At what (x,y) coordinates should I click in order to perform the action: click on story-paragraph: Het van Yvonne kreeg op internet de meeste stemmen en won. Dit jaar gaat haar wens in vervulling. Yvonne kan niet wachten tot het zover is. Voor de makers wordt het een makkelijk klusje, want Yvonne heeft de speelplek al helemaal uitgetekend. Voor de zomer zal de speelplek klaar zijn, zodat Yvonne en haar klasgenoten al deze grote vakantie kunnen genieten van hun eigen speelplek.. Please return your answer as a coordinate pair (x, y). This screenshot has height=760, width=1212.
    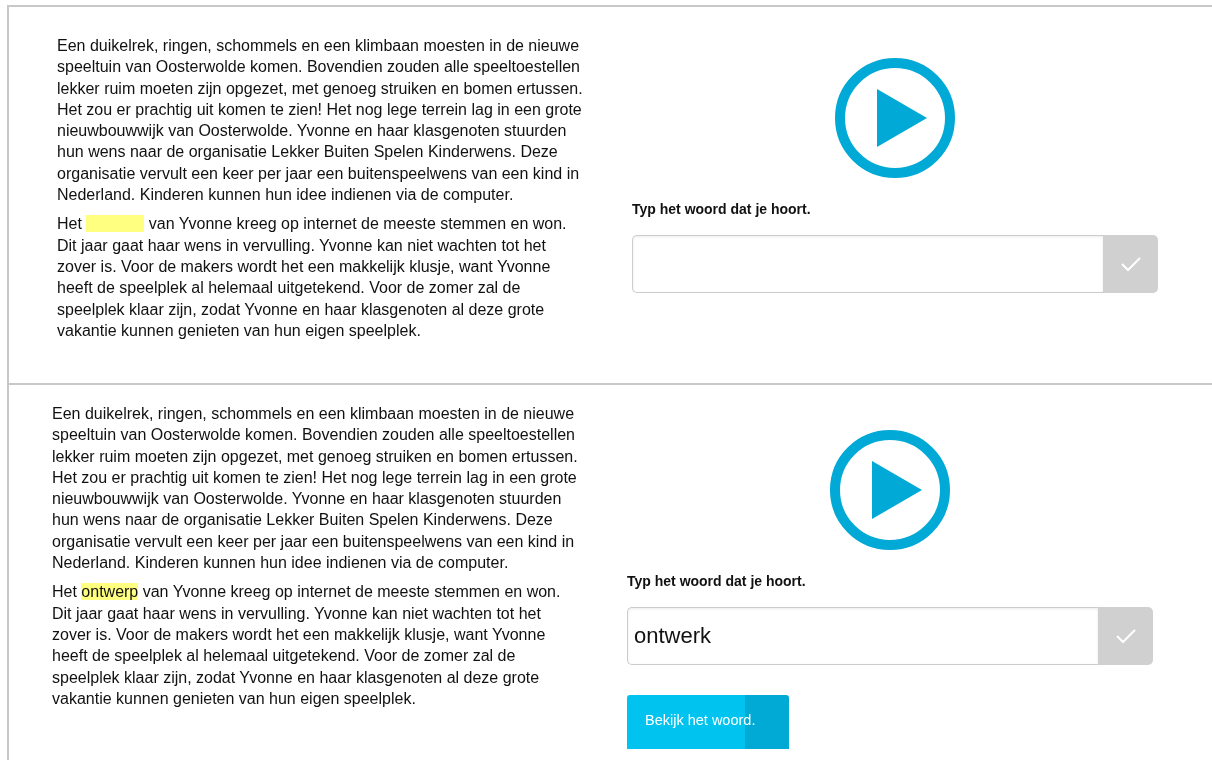
    Looking at the image, I should click on (312, 277).